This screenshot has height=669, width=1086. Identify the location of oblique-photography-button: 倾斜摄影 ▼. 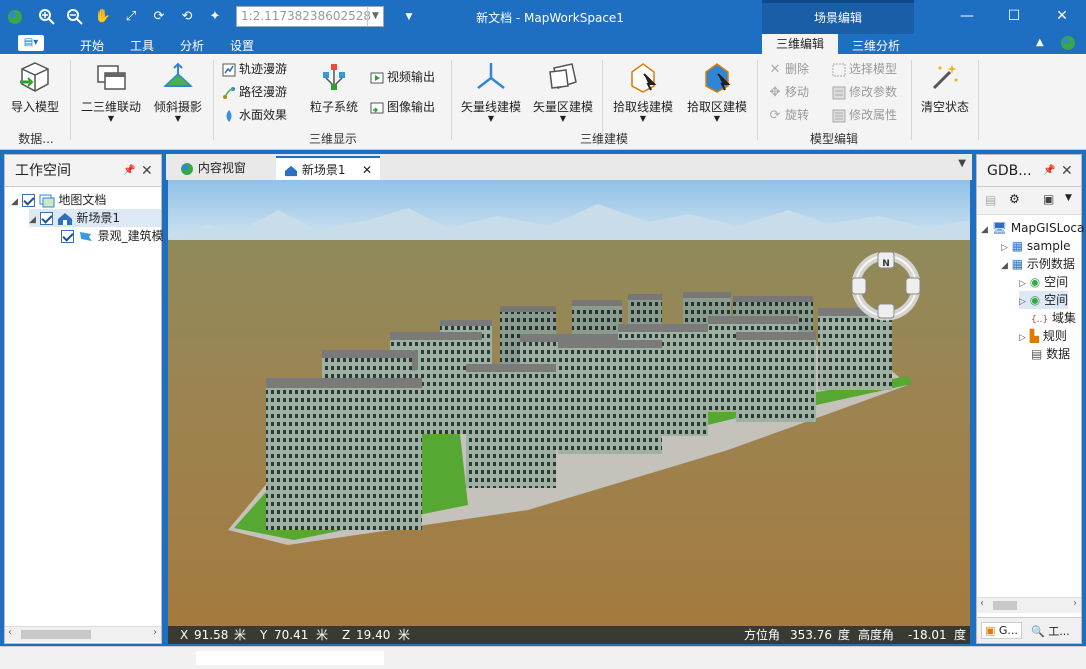
(178, 91).